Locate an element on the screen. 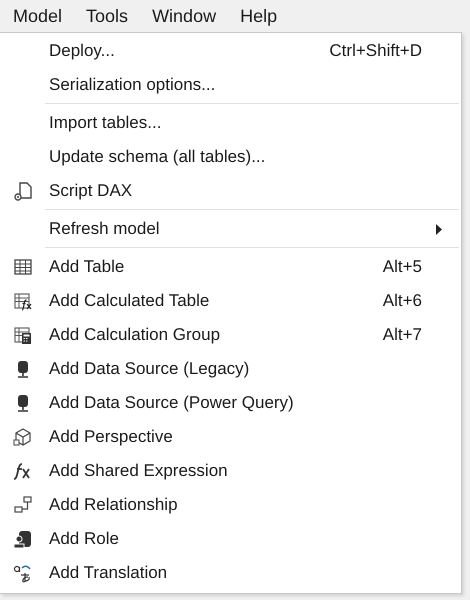  shortcut-text: Alt+5 is located at coordinates (402, 267).